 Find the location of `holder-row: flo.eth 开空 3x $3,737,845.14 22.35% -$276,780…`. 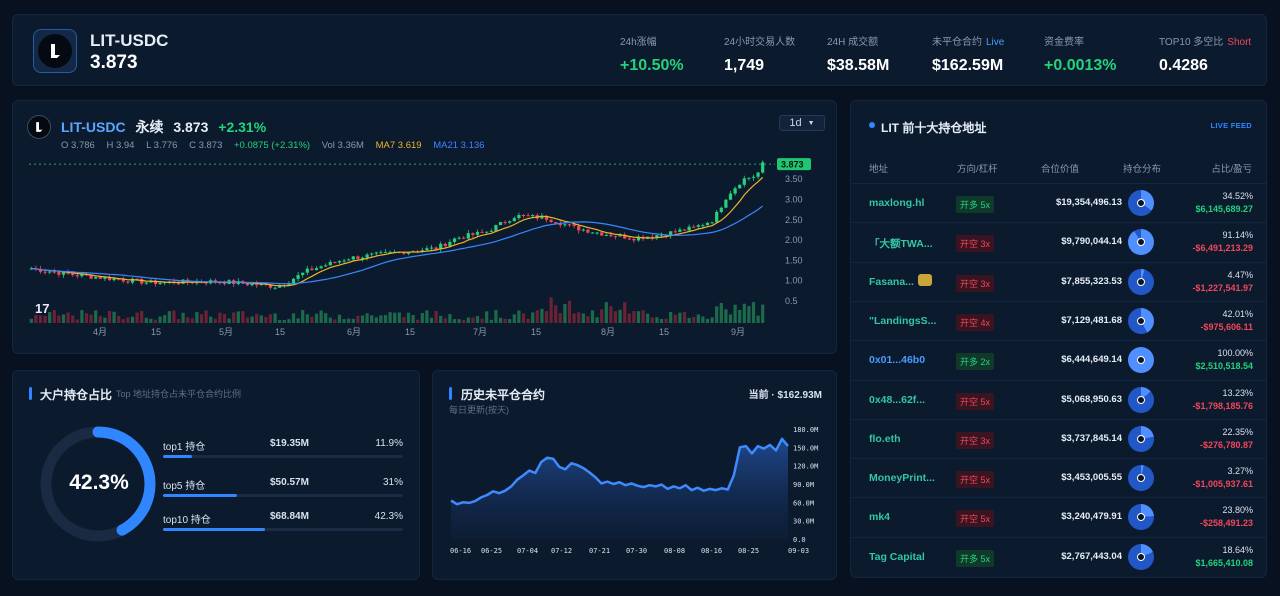

holder-row: flo.eth 开空 3x $3,737,845.14 22.35% -$276,780… is located at coordinates (1059, 438).